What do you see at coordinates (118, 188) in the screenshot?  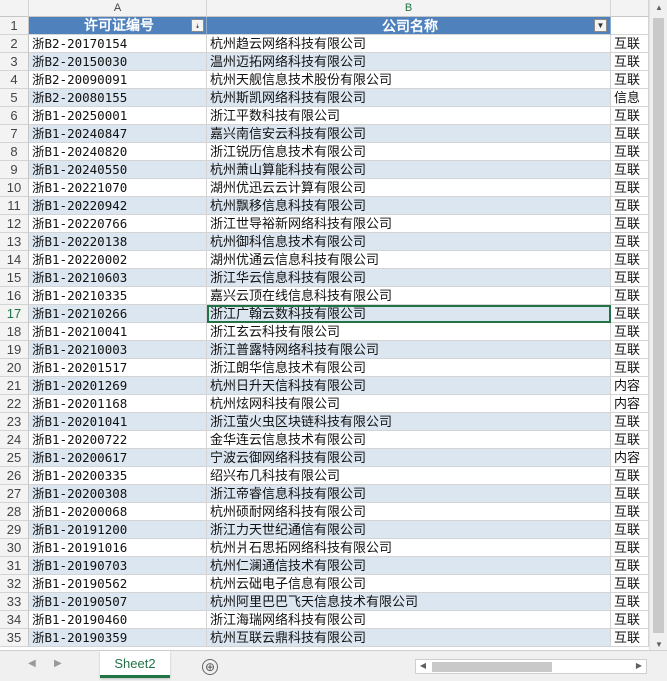 I see `license-cell: 浙B1-20221070` at bounding box center [118, 188].